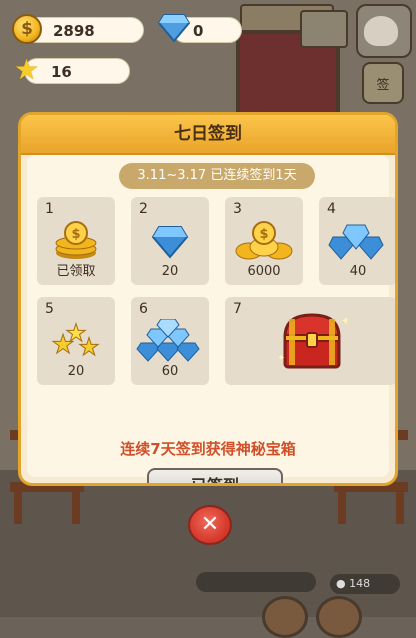 This screenshot has height=638, width=416. What do you see at coordinates (360, 583) in the screenshot?
I see `bottom-coin-value: 148` at bounding box center [360, 583].